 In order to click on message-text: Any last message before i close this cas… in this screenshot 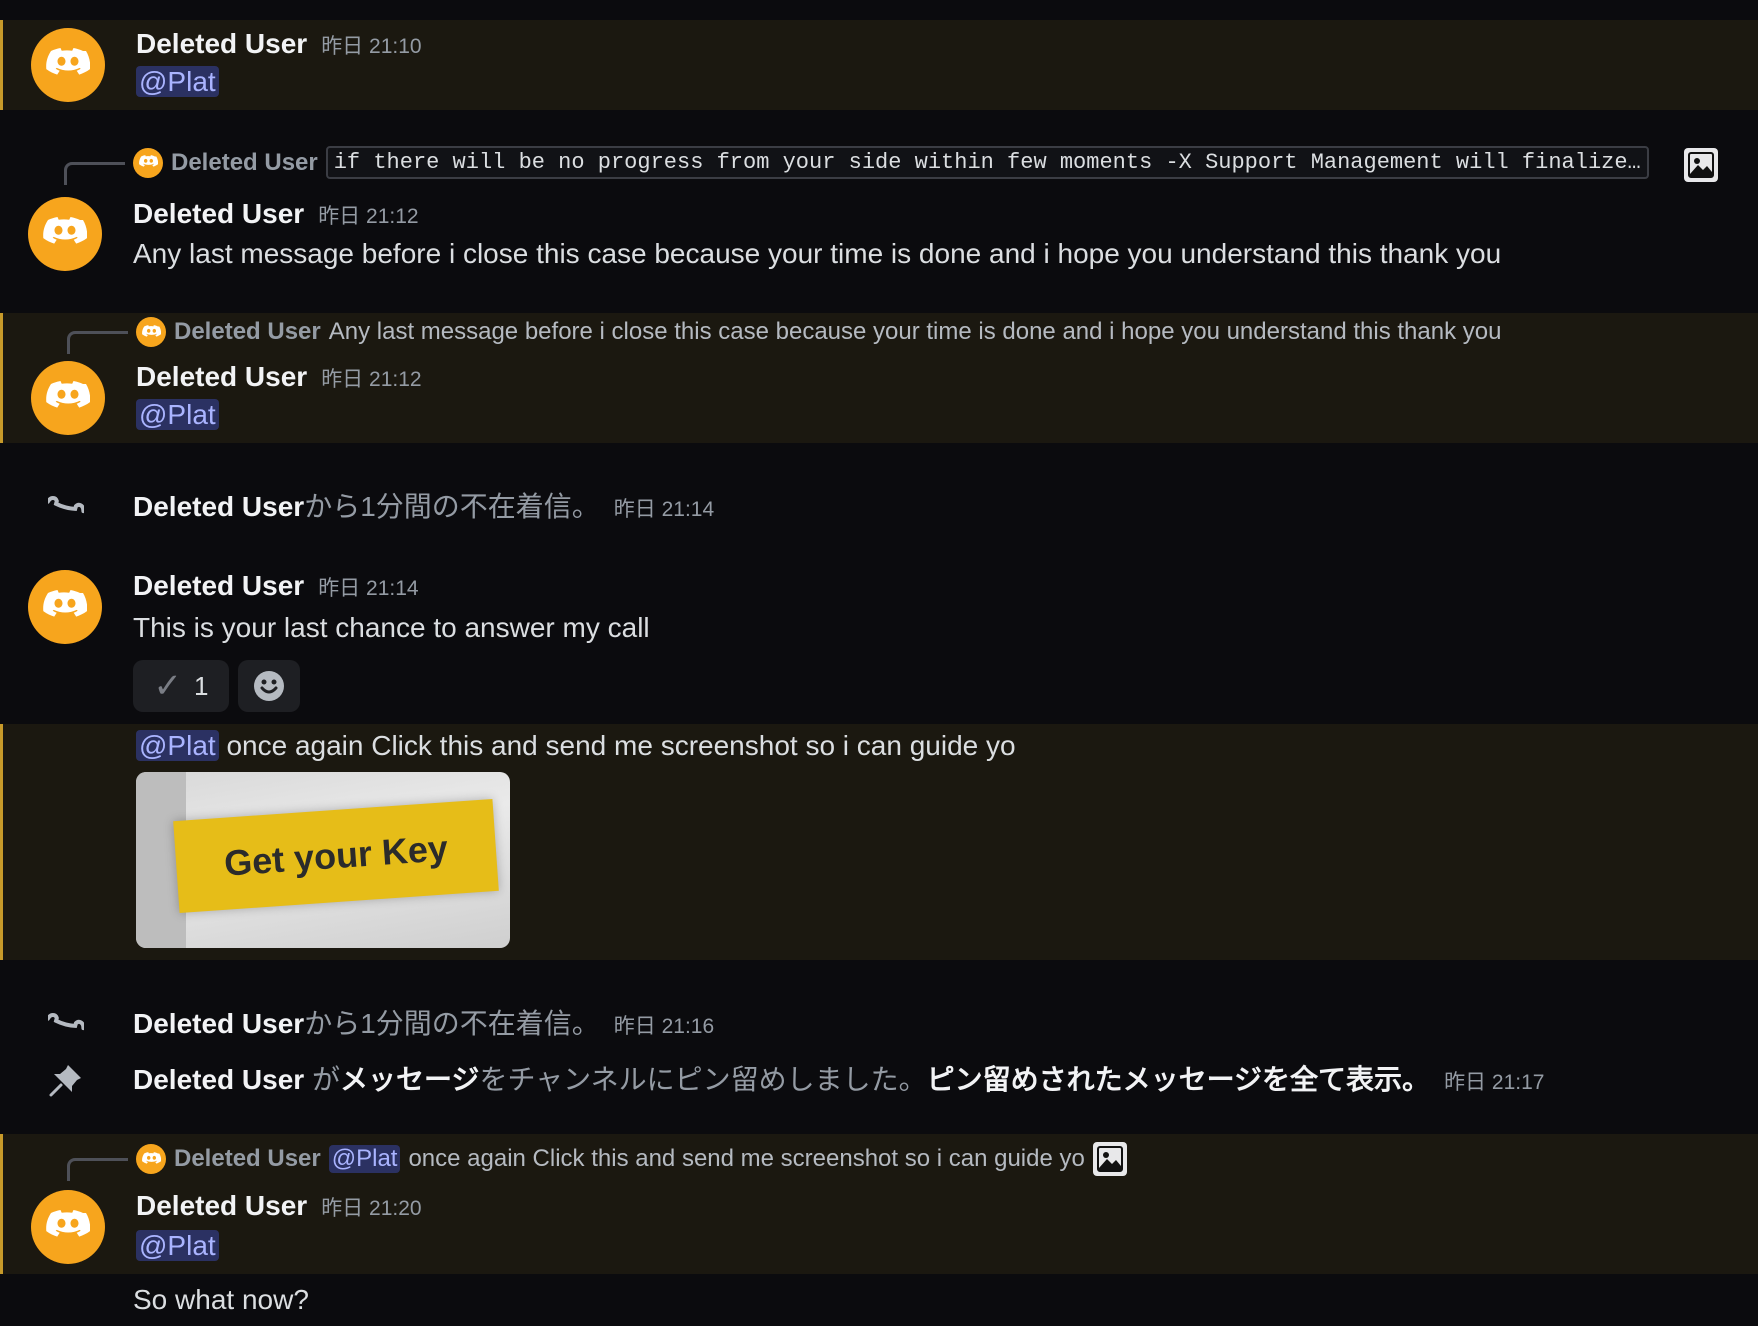, I will do `click(817, 253)`.